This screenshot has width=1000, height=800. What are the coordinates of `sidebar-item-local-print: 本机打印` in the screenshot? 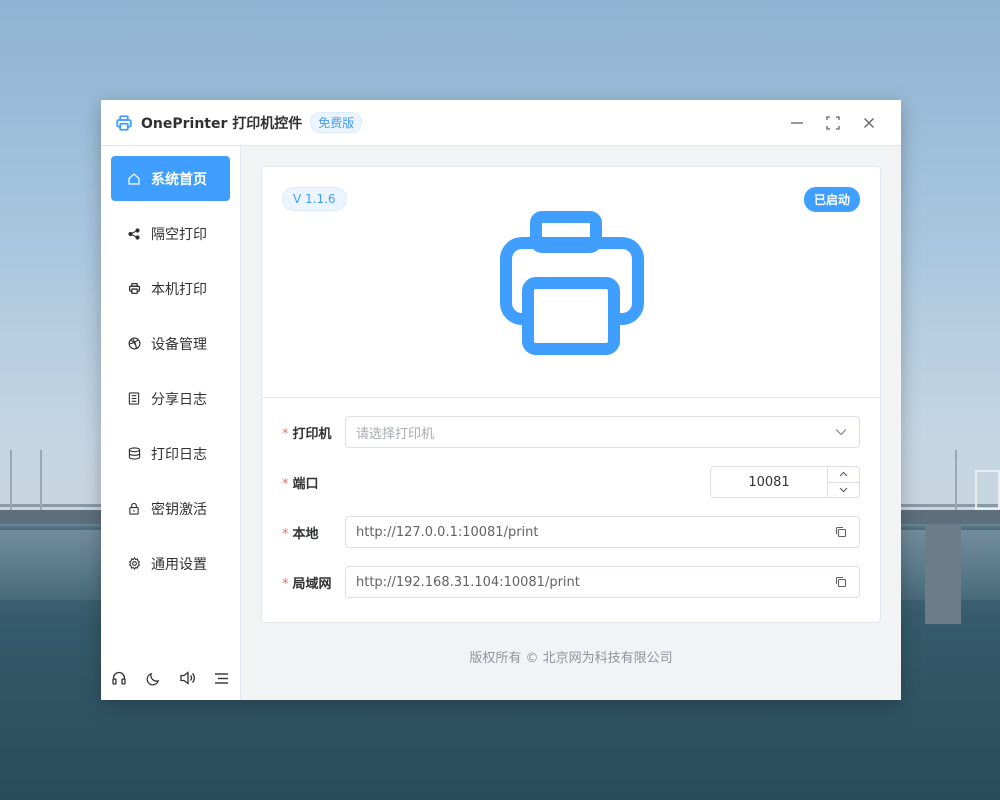 It's located at (170, 288).